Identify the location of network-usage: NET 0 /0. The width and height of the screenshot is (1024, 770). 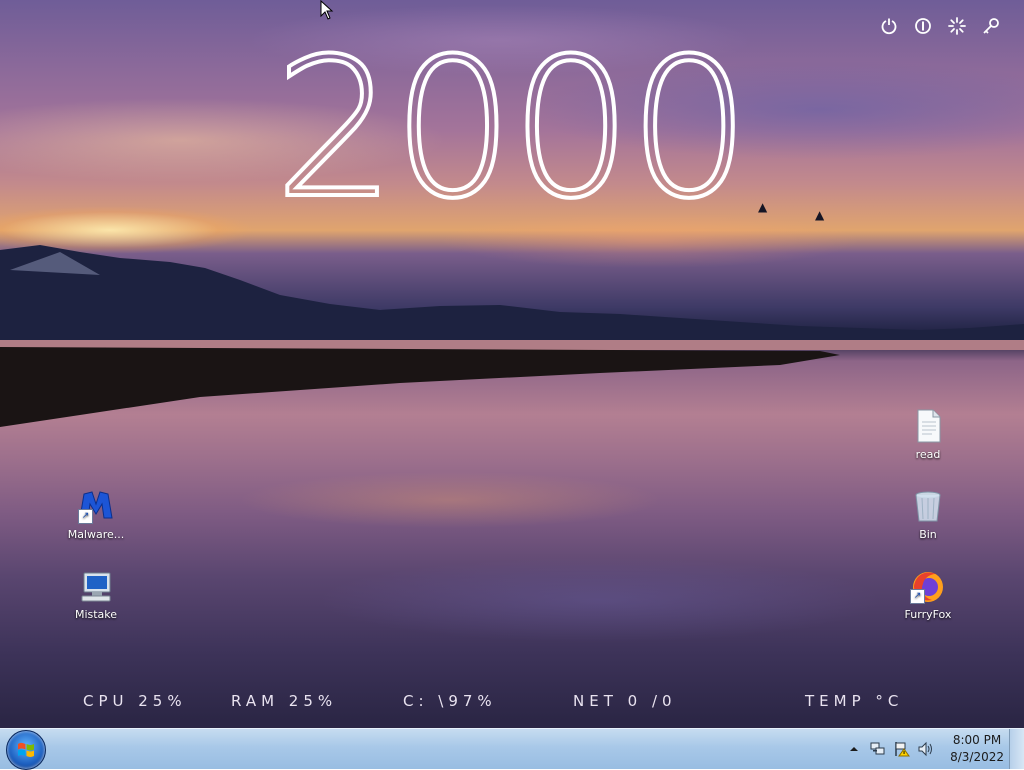
(625, 701).